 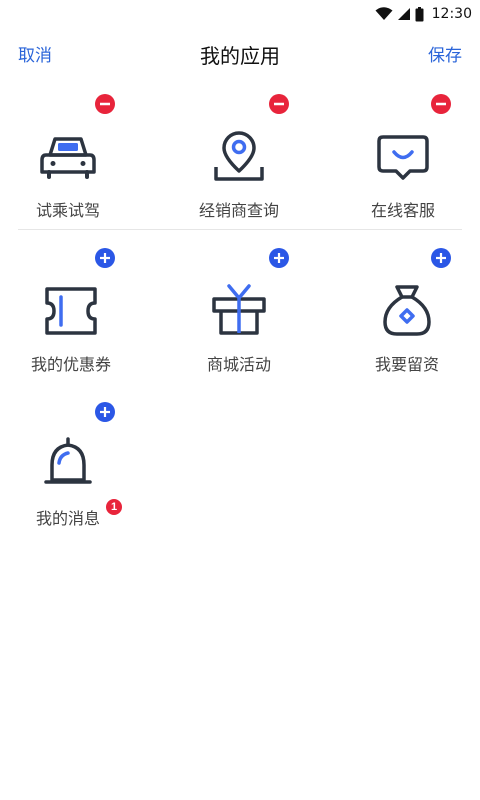 I want to click on app-label: 在线客服, so click(x=402, y=210).